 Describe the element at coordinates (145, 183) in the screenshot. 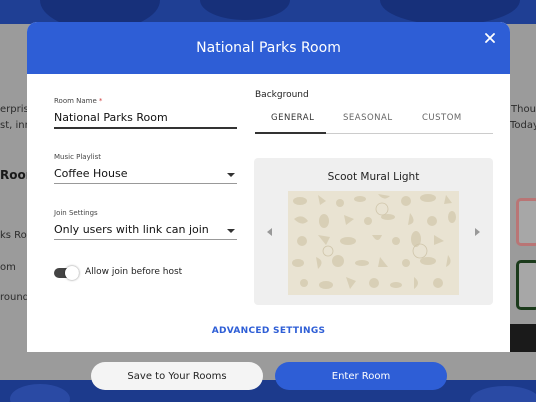

I see `music-playlist-underline` at that location.